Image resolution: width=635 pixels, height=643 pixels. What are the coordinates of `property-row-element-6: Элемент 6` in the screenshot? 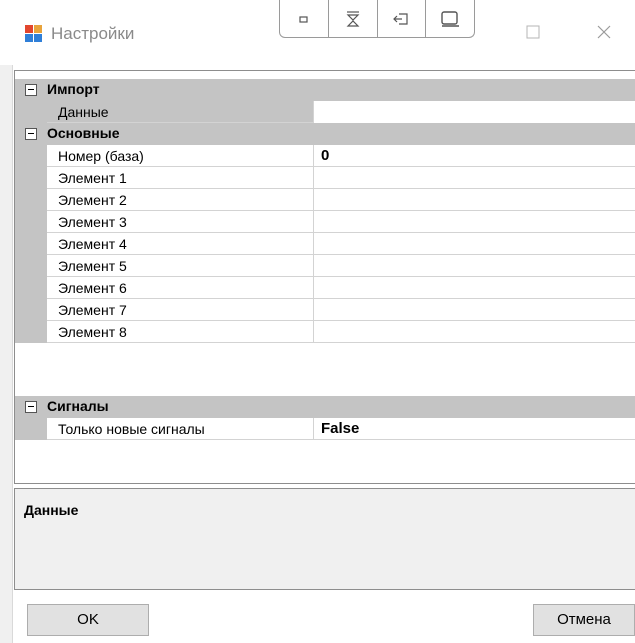 It's located at (325, 288).